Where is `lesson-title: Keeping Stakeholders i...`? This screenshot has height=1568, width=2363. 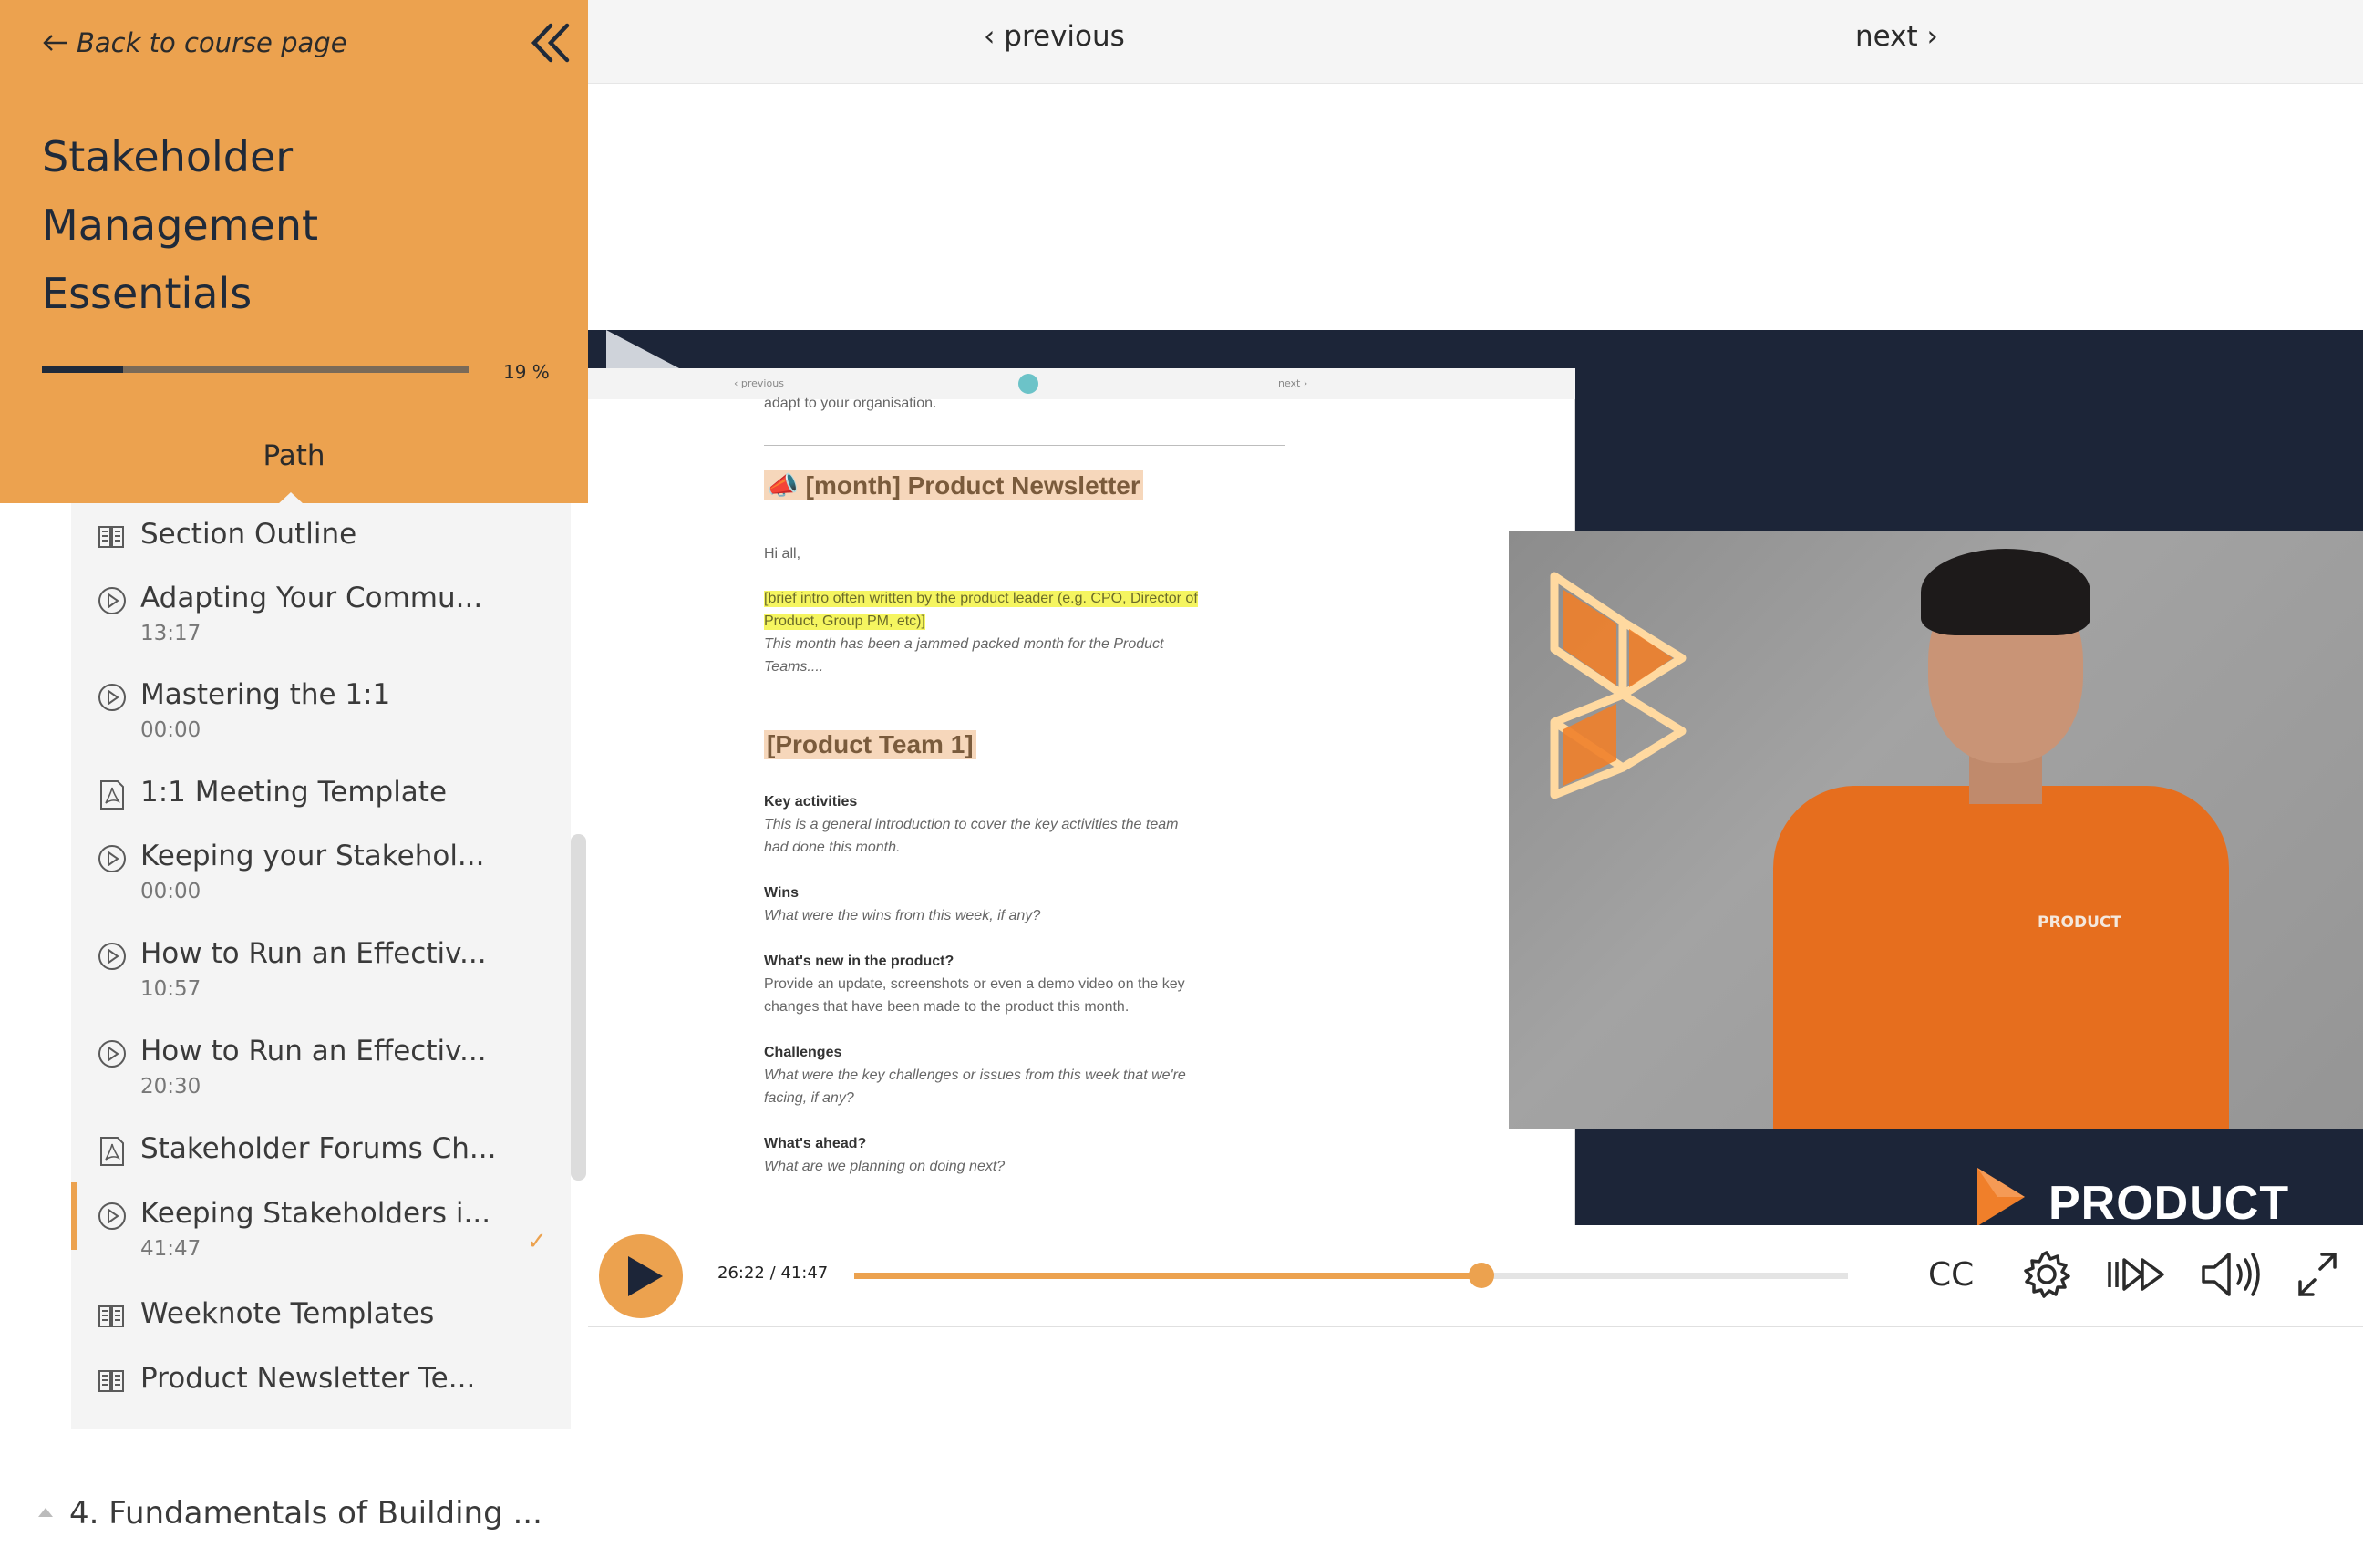
lesson-title: Keeping Stakeholders i... is located at coordinates (315, 1213).